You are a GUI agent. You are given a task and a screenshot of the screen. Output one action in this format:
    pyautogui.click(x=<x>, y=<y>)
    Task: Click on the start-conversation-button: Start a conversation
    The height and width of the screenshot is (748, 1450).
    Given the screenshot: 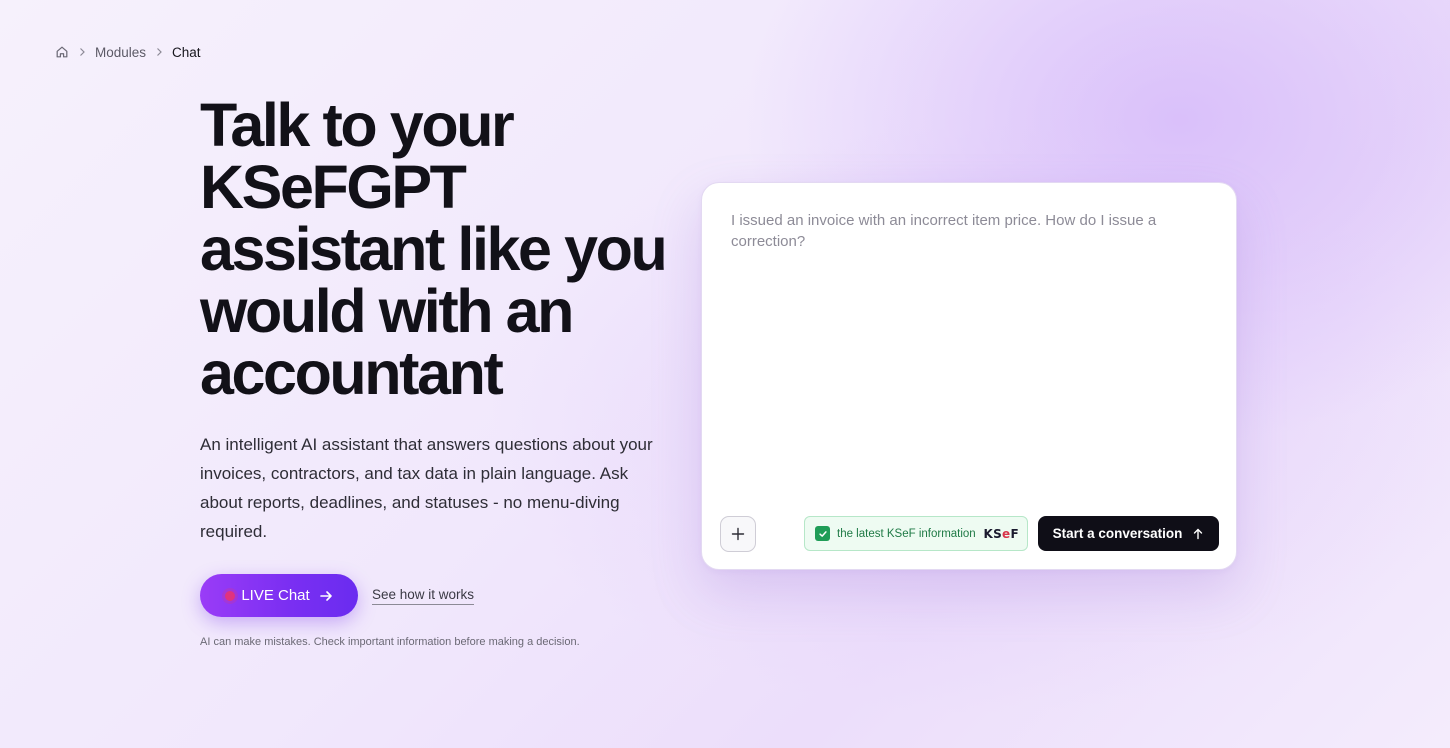 What is the action you would take?
    pyautogui.click(x=1128, y=533)
    